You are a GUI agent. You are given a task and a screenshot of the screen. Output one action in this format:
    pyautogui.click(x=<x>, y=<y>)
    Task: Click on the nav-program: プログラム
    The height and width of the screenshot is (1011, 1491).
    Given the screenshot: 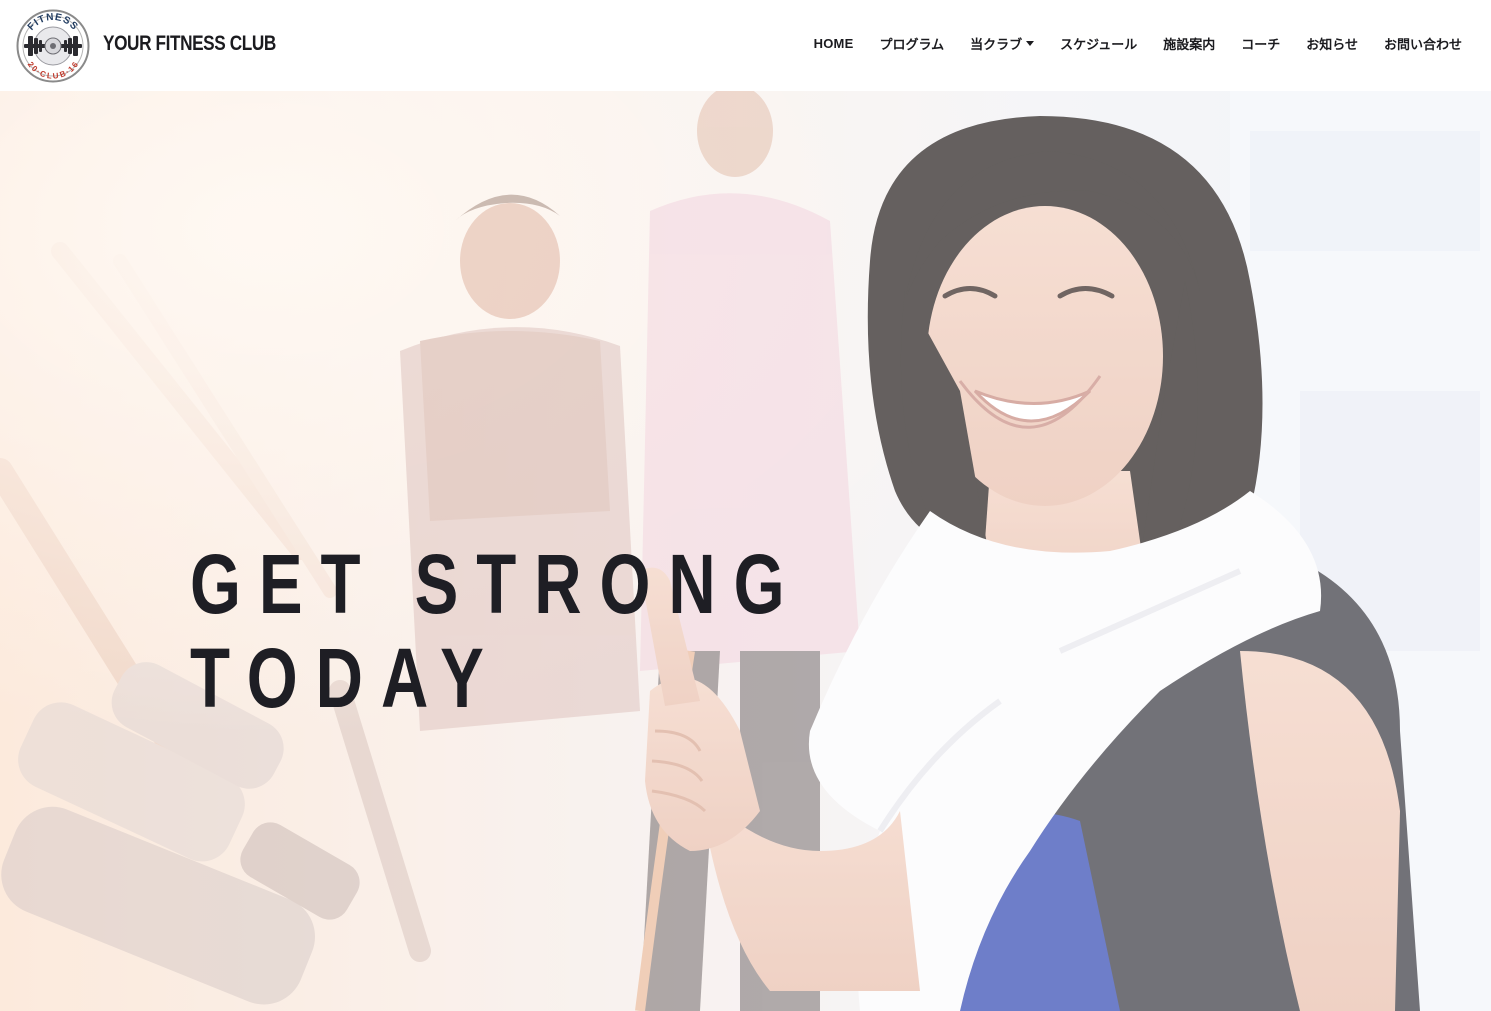 What is the action you would take?
    pyautogui.click(x=911, y=43)
    